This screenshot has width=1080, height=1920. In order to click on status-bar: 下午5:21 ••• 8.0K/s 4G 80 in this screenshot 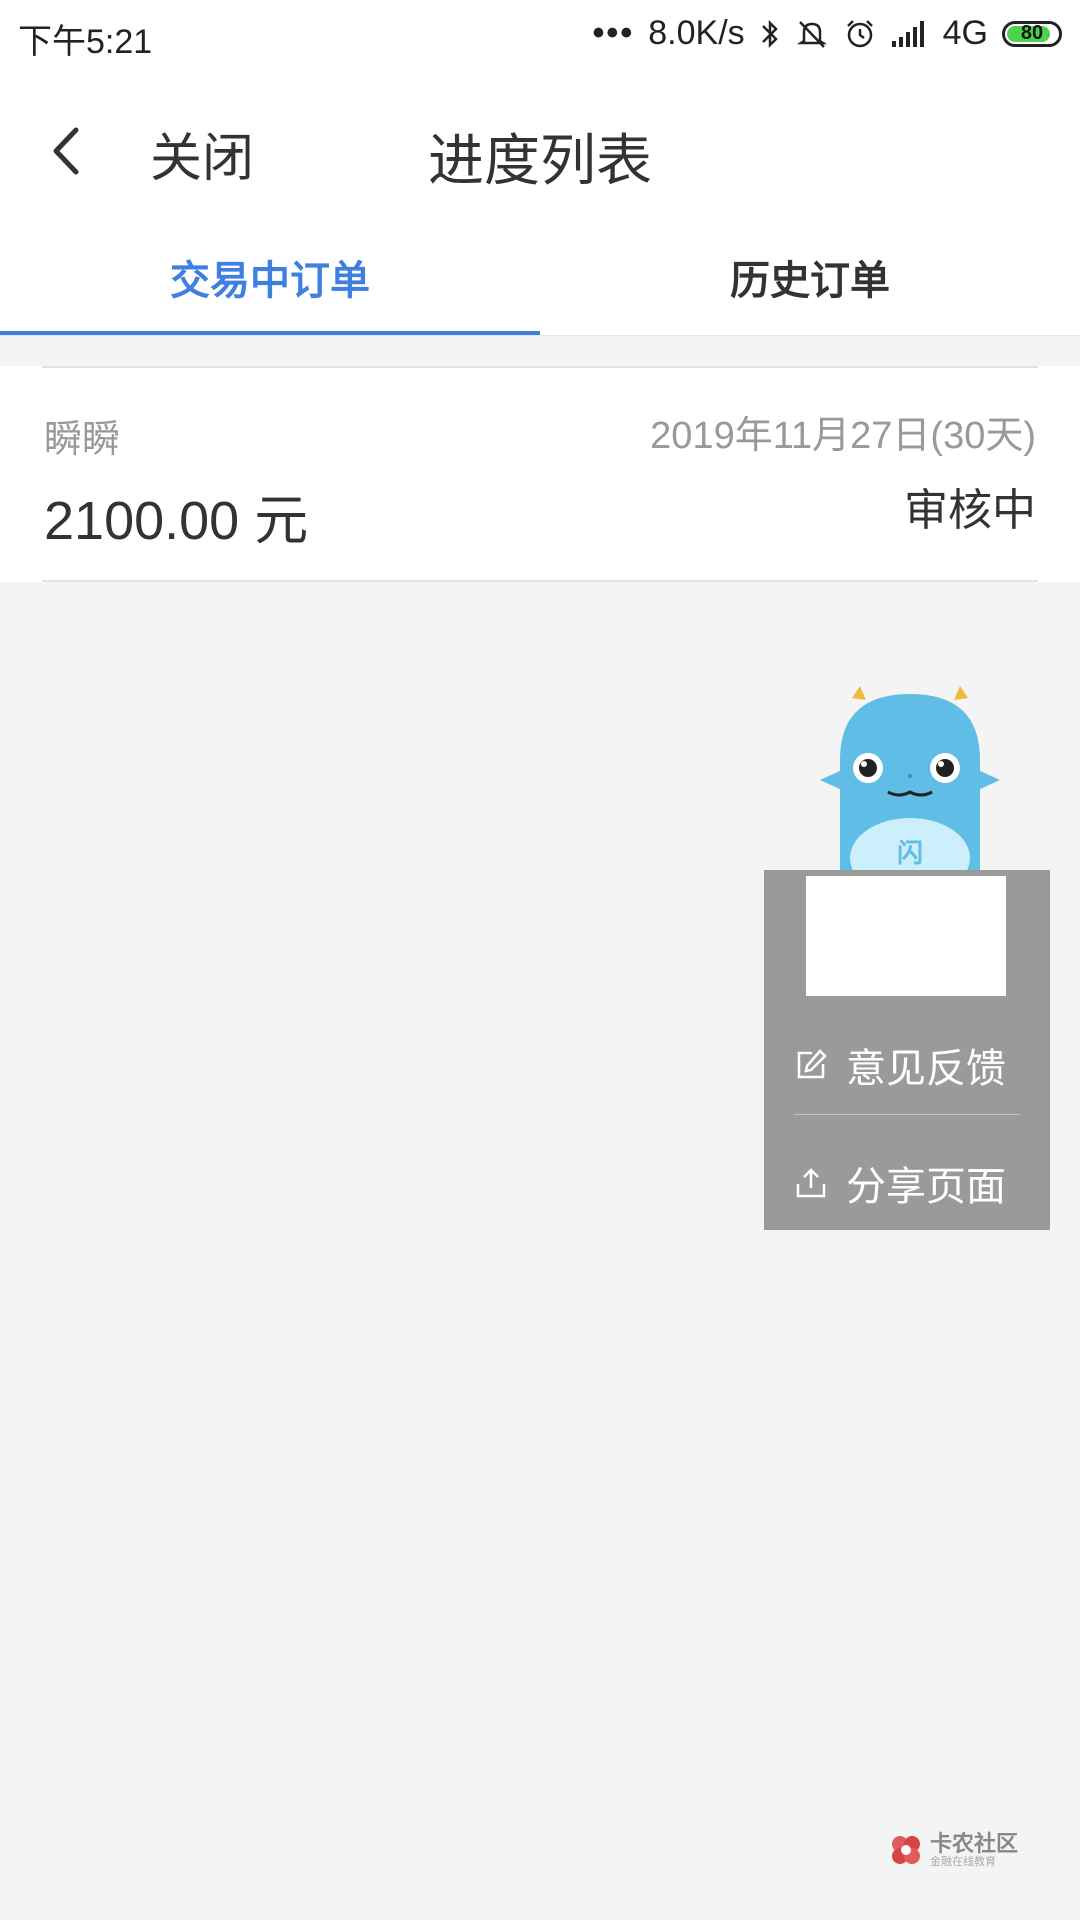, I will do `click(540, 39)`.